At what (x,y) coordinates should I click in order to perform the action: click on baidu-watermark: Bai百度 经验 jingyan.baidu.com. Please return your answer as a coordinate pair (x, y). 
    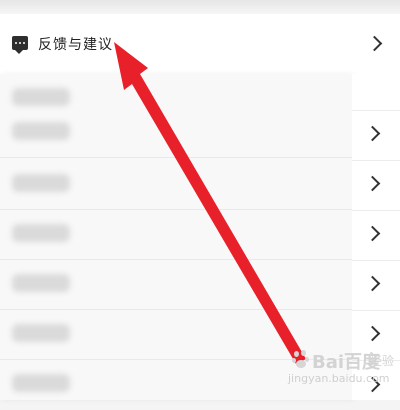
    Looking at the image, I should click on (341, 372).